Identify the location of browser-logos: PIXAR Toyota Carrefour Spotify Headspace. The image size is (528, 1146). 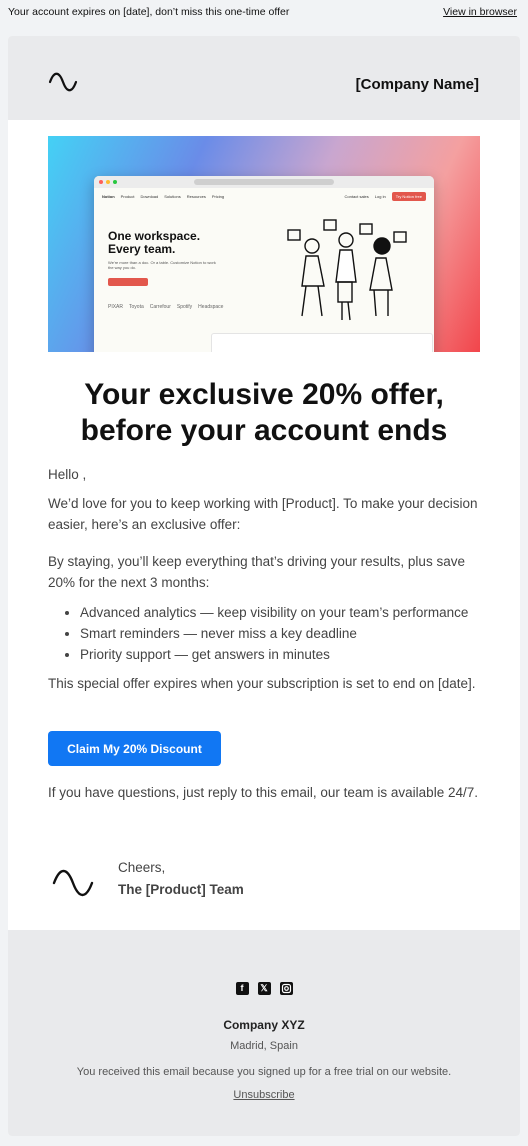
(166, 307).